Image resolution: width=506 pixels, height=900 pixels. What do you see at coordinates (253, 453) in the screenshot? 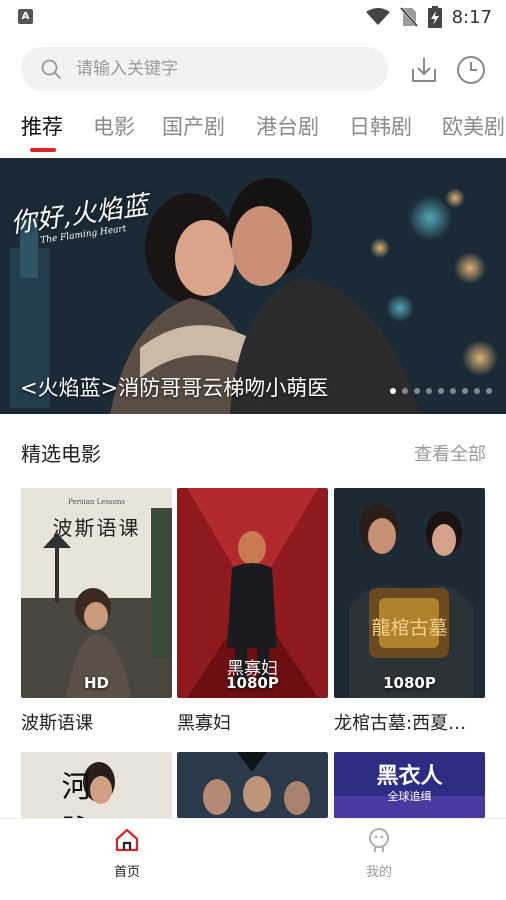
I see `featured-movies-header: 精选电影 查看全部` at bounding box center [253, 453].